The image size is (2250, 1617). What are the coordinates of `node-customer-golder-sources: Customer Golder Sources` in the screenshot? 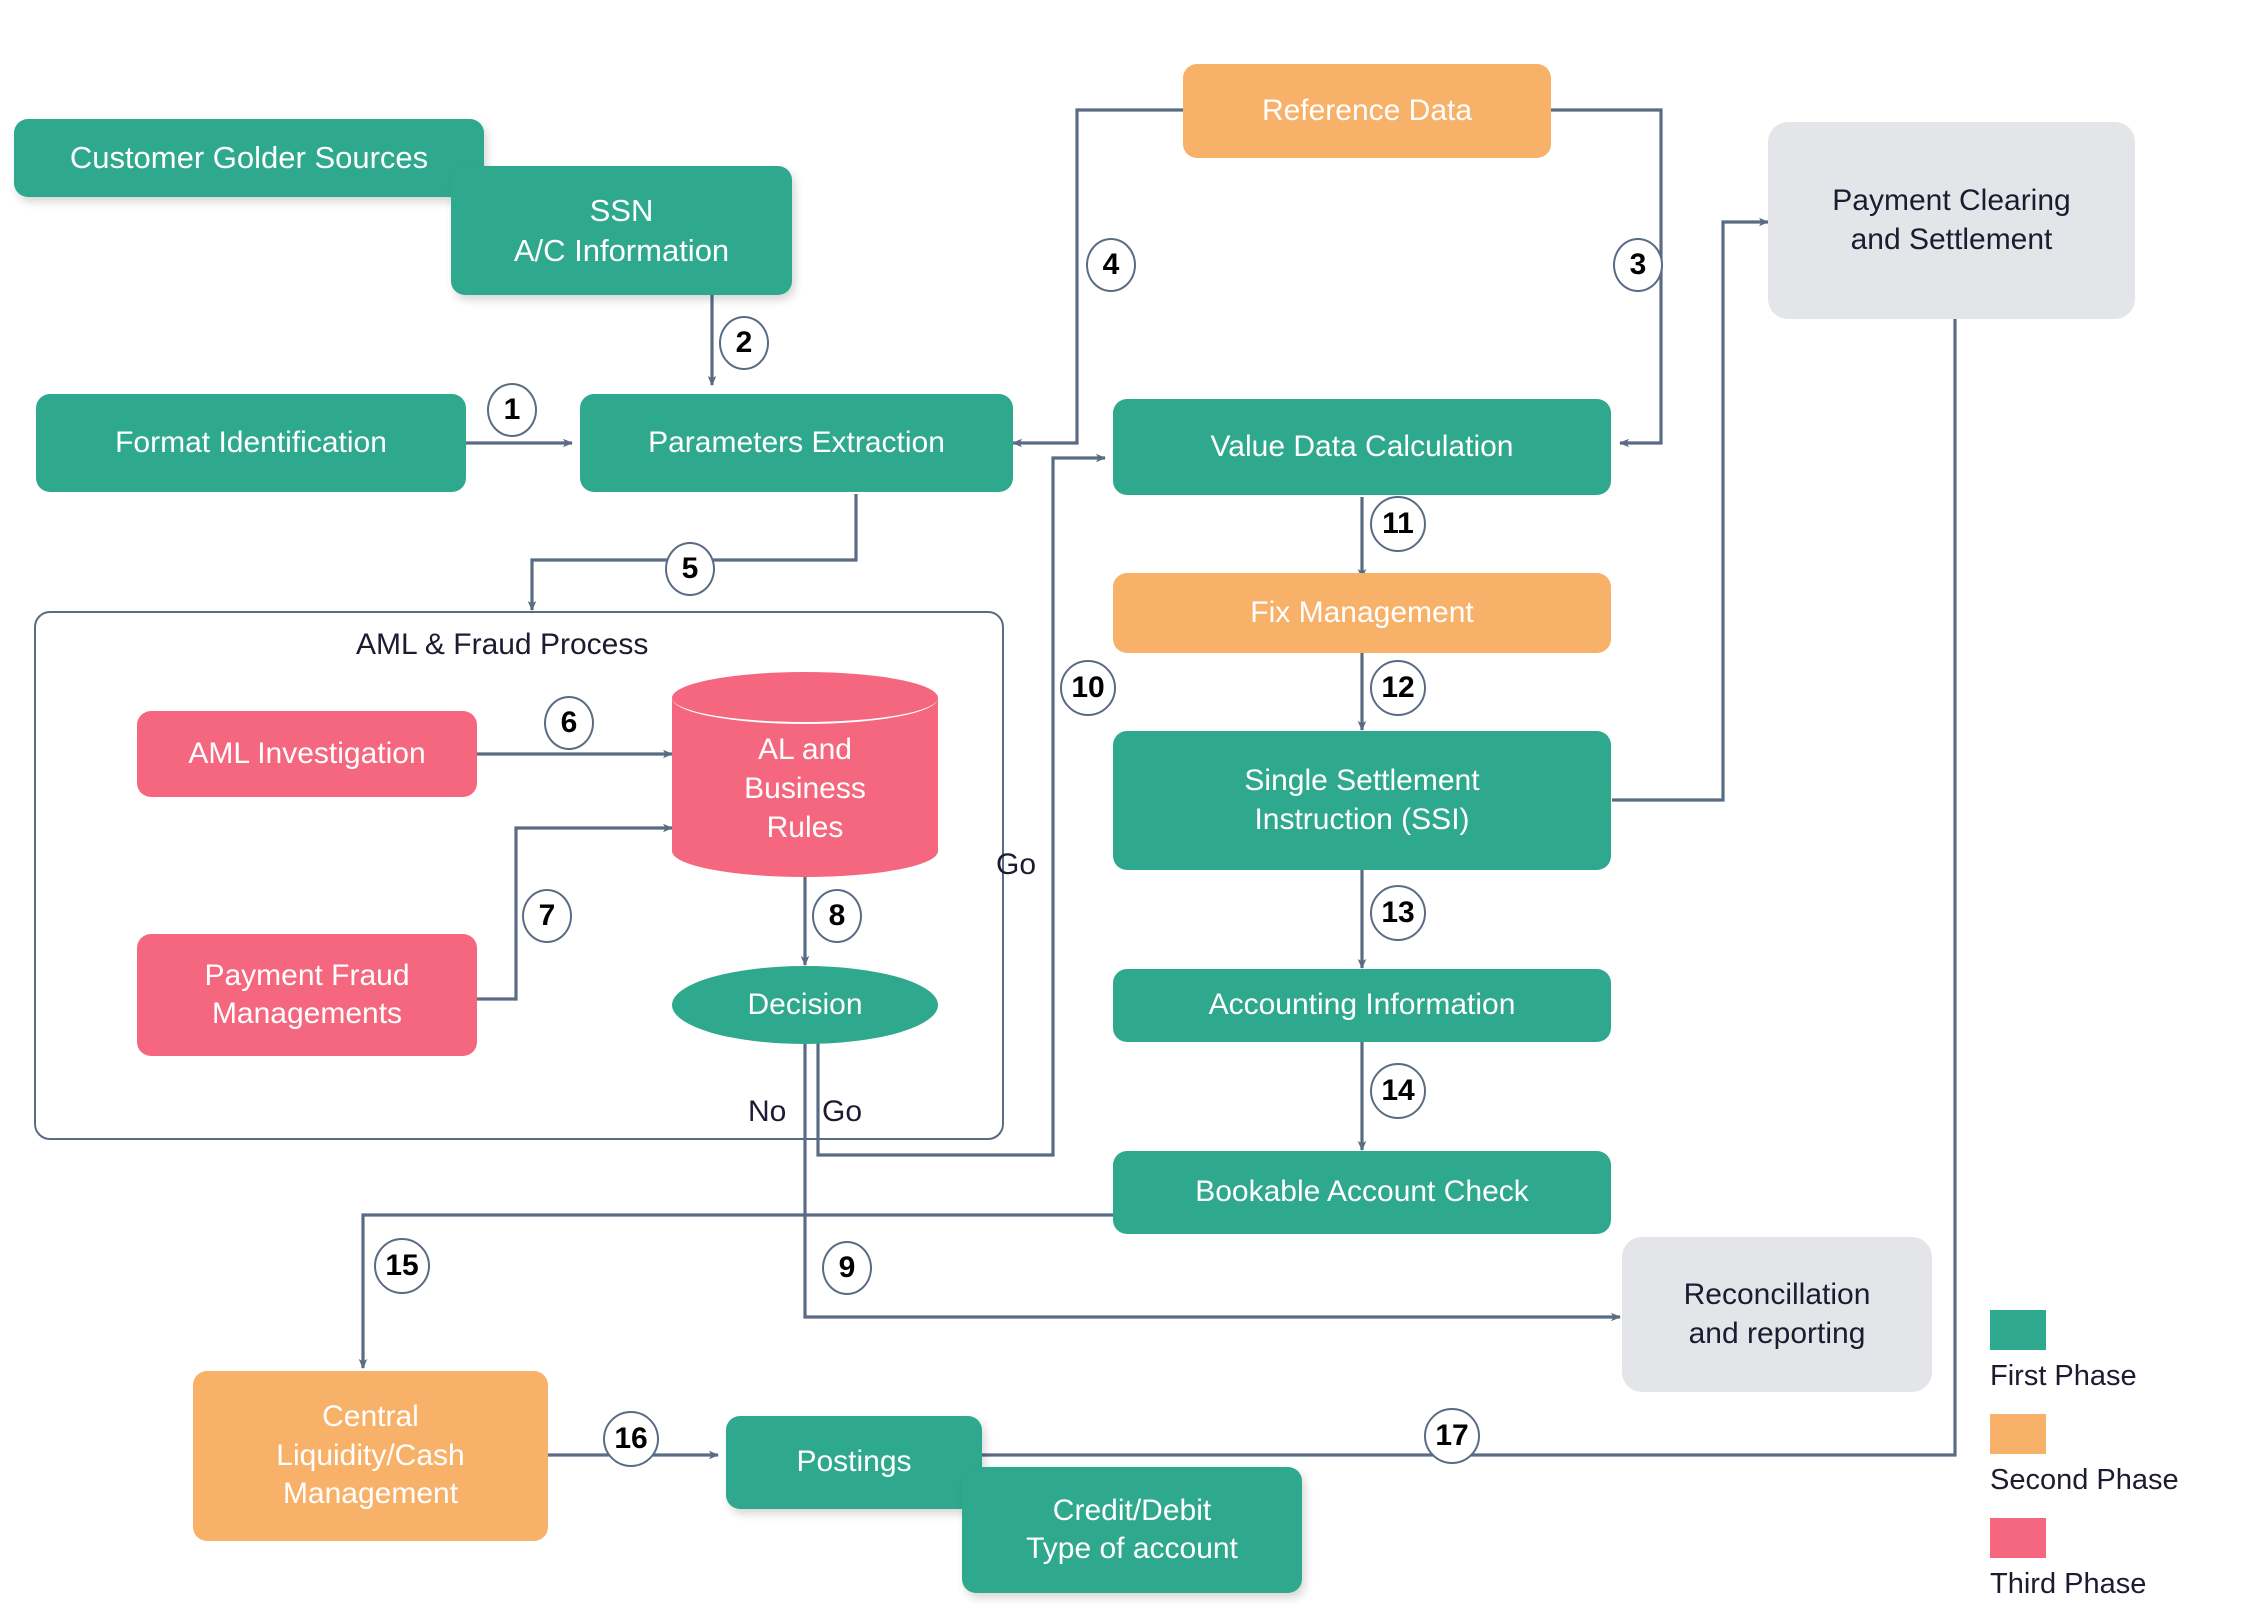 It's located at (249, 158).